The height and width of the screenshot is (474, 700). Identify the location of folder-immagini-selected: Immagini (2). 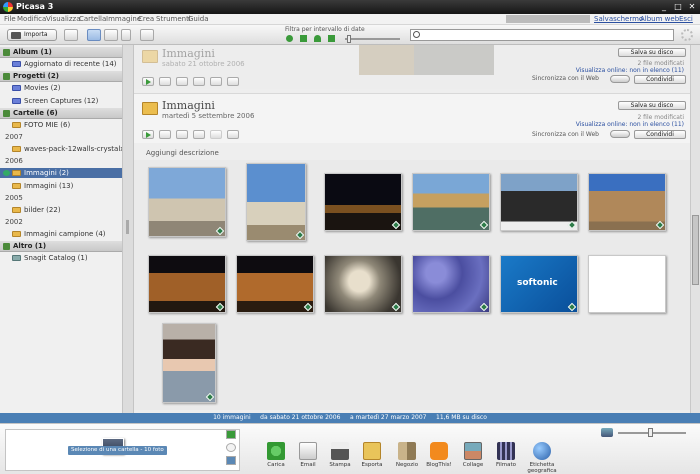
(61, 173).